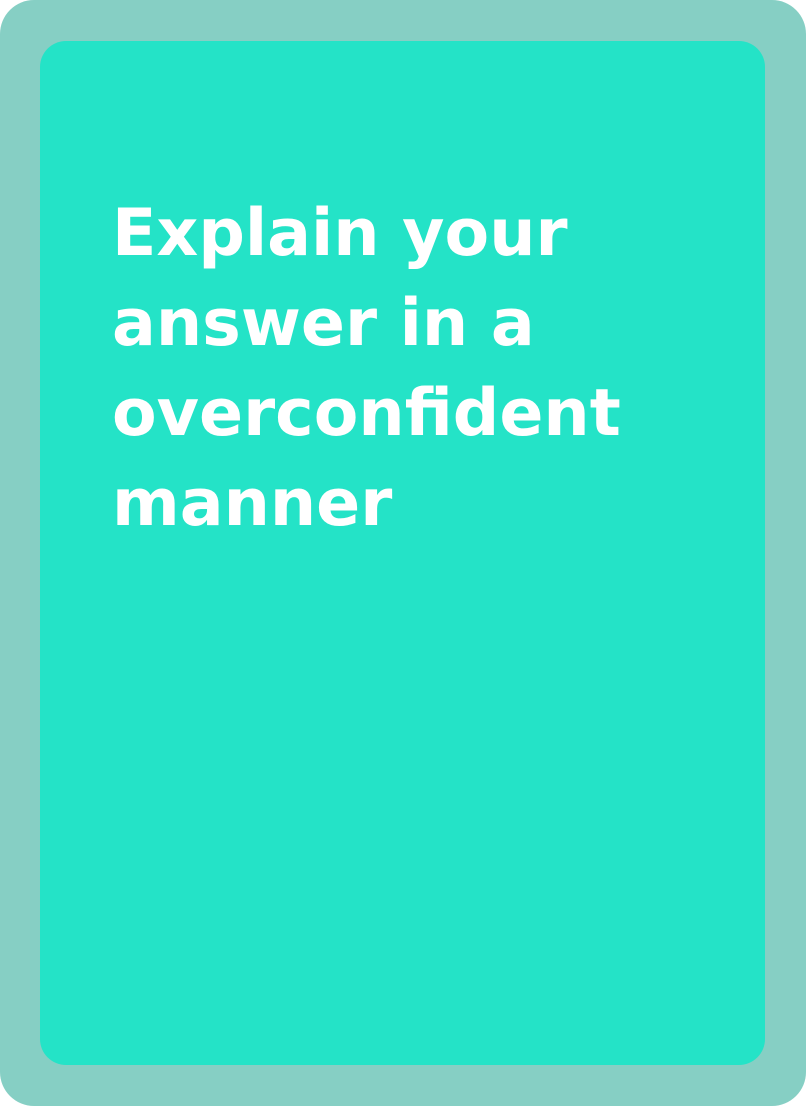  I want to click on card-prompt-line: manner, so click(252, 503).